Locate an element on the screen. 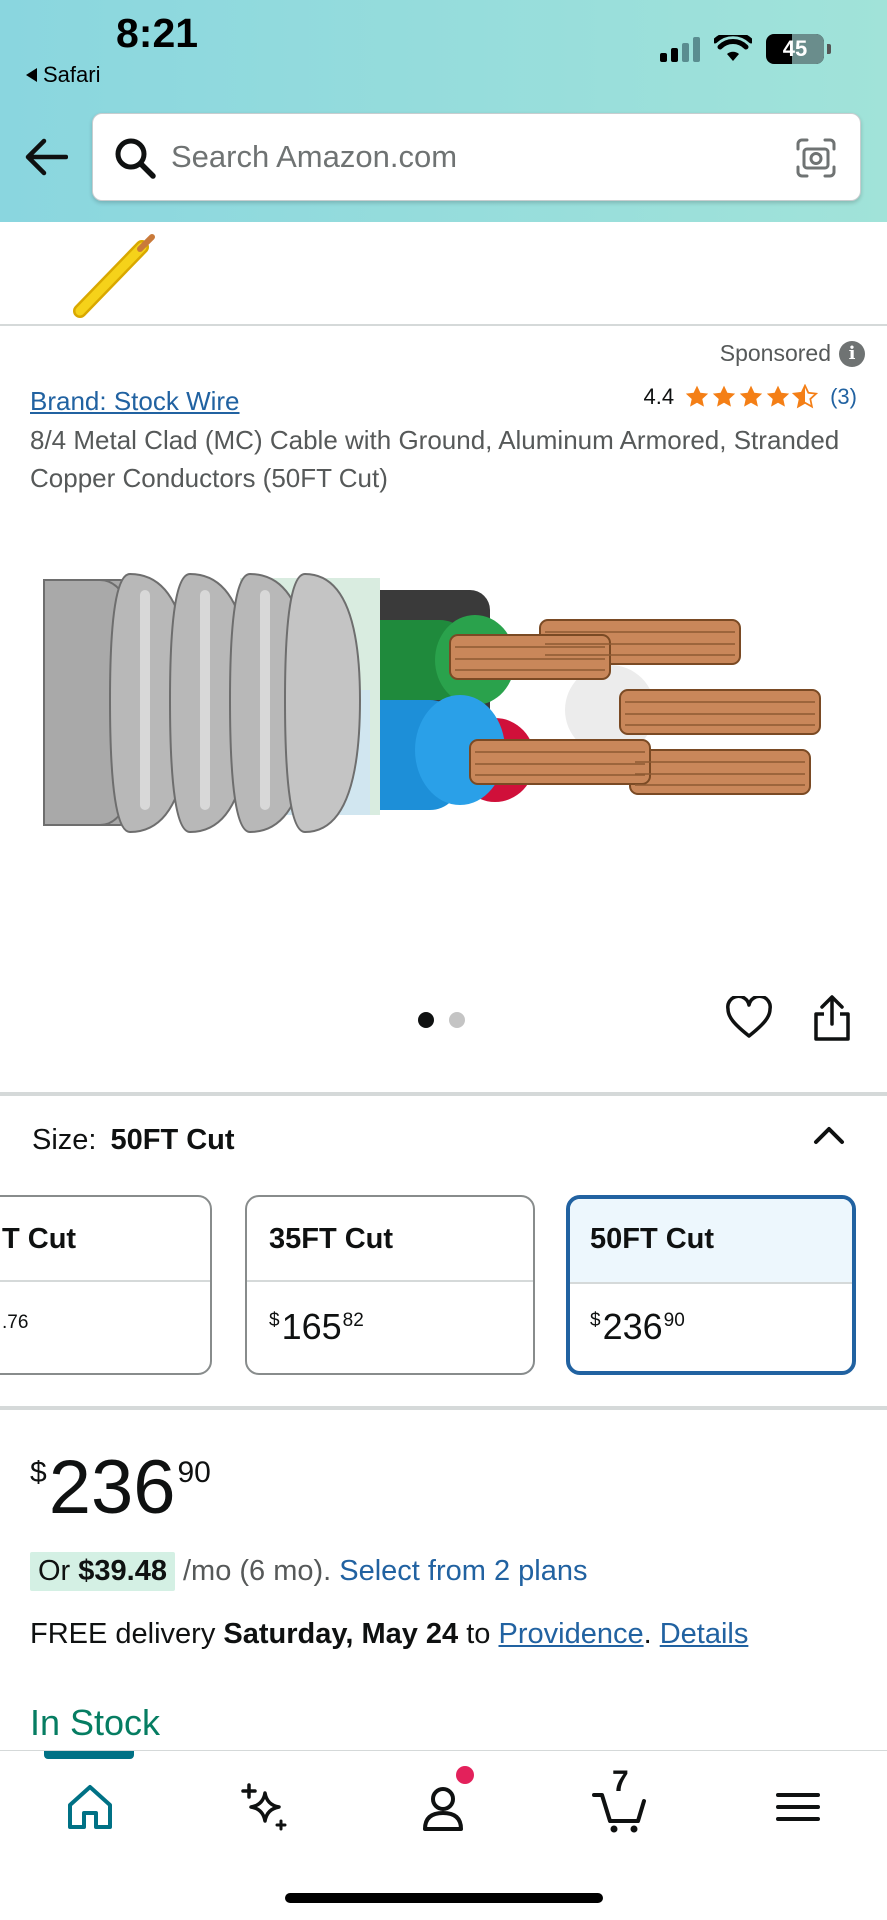 This screenshot has height=1920, width=887. size-option-card: T Cut .76 is located at coordinates (106, 1285).